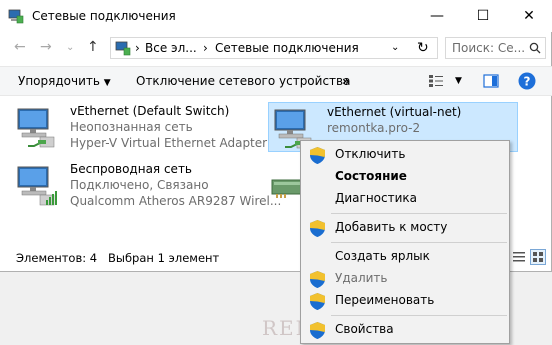  I want to click on connection-name: vEthernet (Default Switch), so click(150, 111).